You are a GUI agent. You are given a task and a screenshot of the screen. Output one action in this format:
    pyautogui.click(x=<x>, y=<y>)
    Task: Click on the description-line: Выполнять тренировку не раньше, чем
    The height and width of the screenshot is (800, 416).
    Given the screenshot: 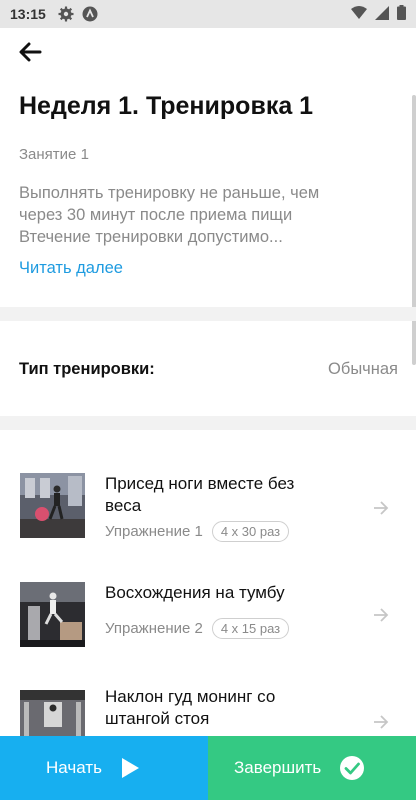 What is the action you would take?
    pyautogui.click(x=169, y=193)
    